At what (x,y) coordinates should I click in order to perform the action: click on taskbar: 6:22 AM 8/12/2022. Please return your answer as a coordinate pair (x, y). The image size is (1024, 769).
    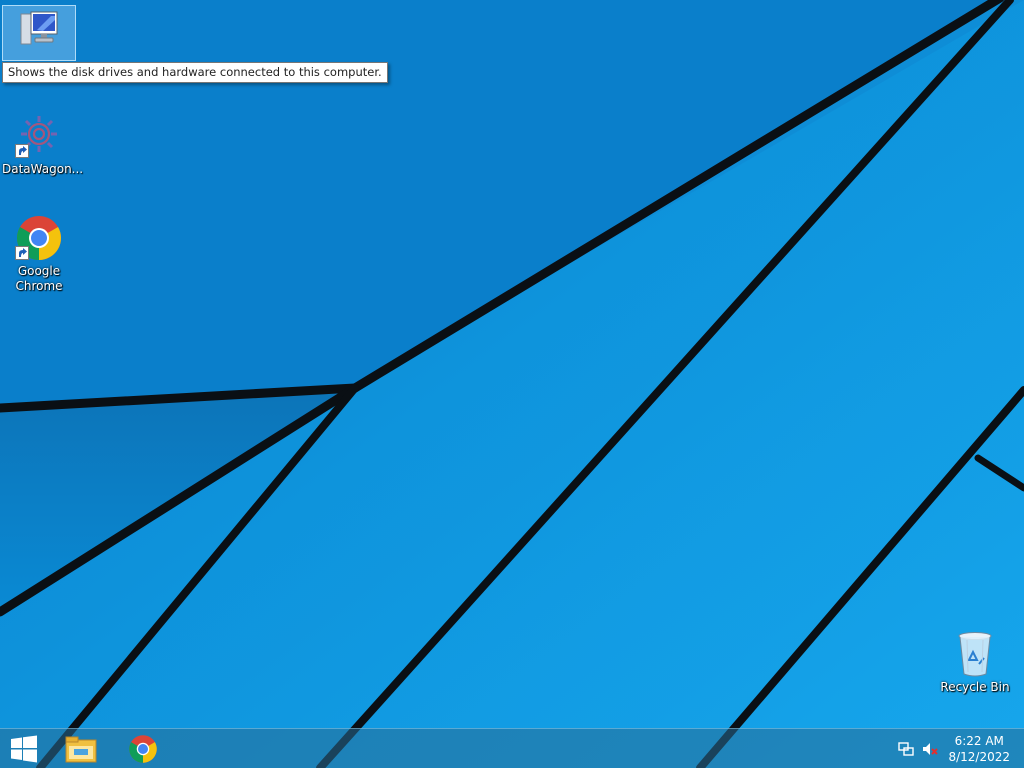
    Looking at the image, I should click on (512, 748).